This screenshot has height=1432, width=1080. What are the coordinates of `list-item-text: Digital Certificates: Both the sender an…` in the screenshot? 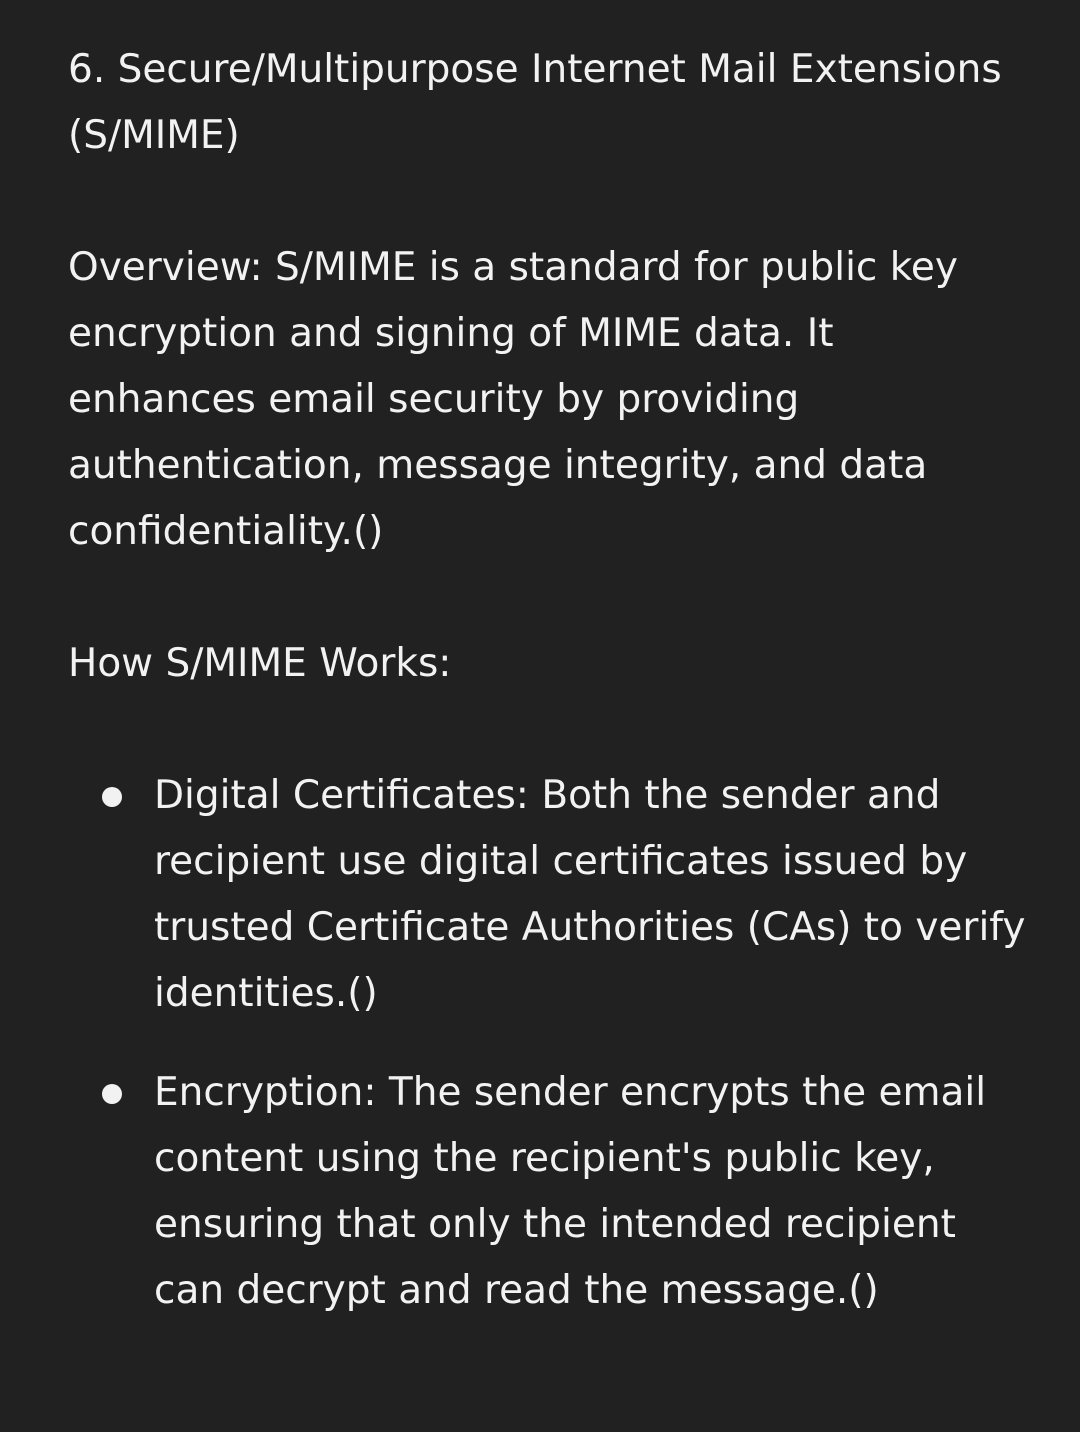 It's located at (590, 894).